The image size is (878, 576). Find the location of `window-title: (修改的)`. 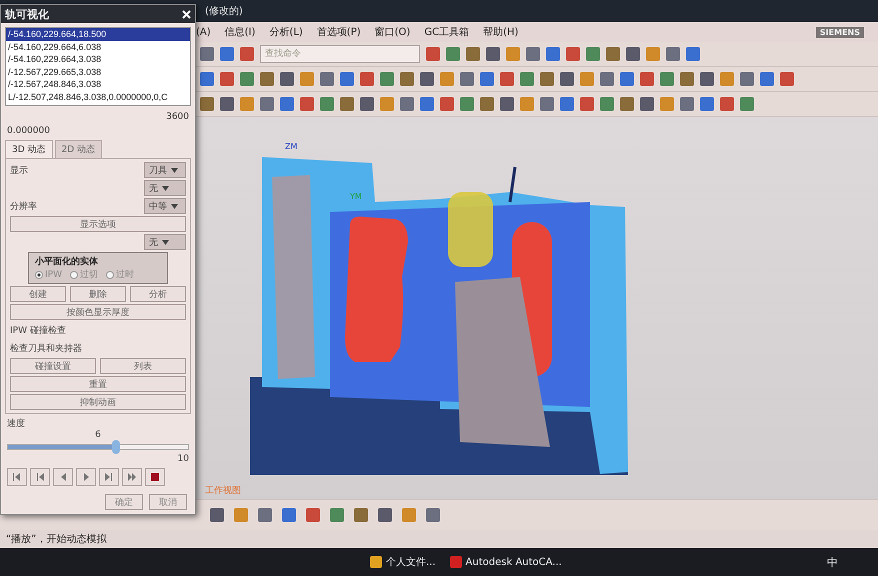

window-title: (修改的) is located at coordinates (224, 11).